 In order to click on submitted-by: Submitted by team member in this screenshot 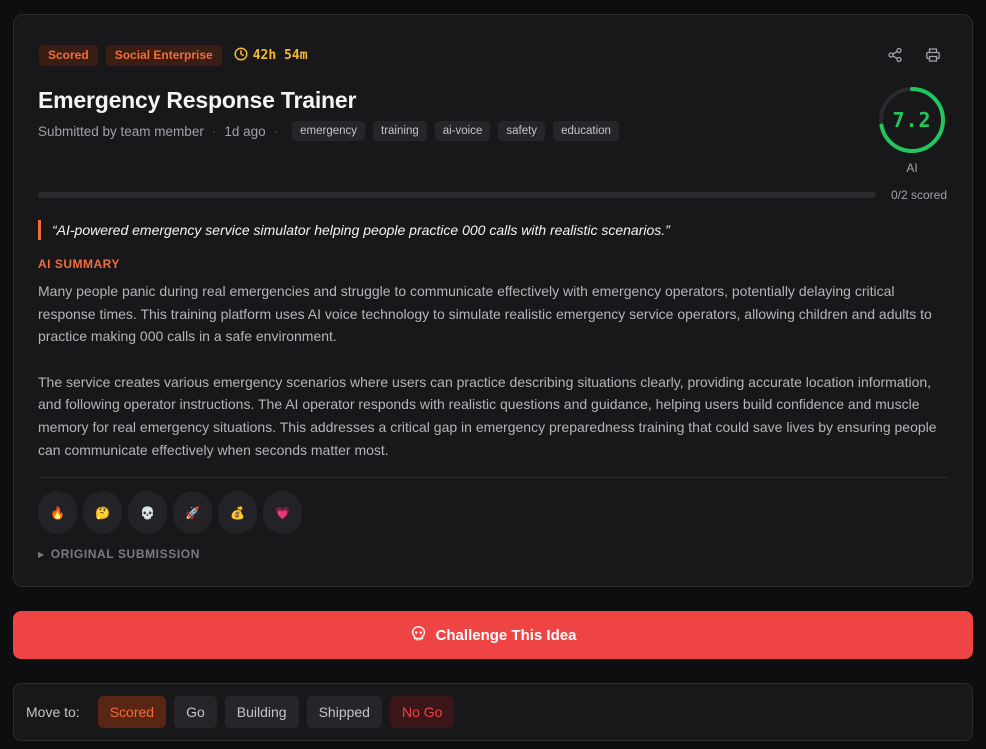, I will do `click(121, 131)`.